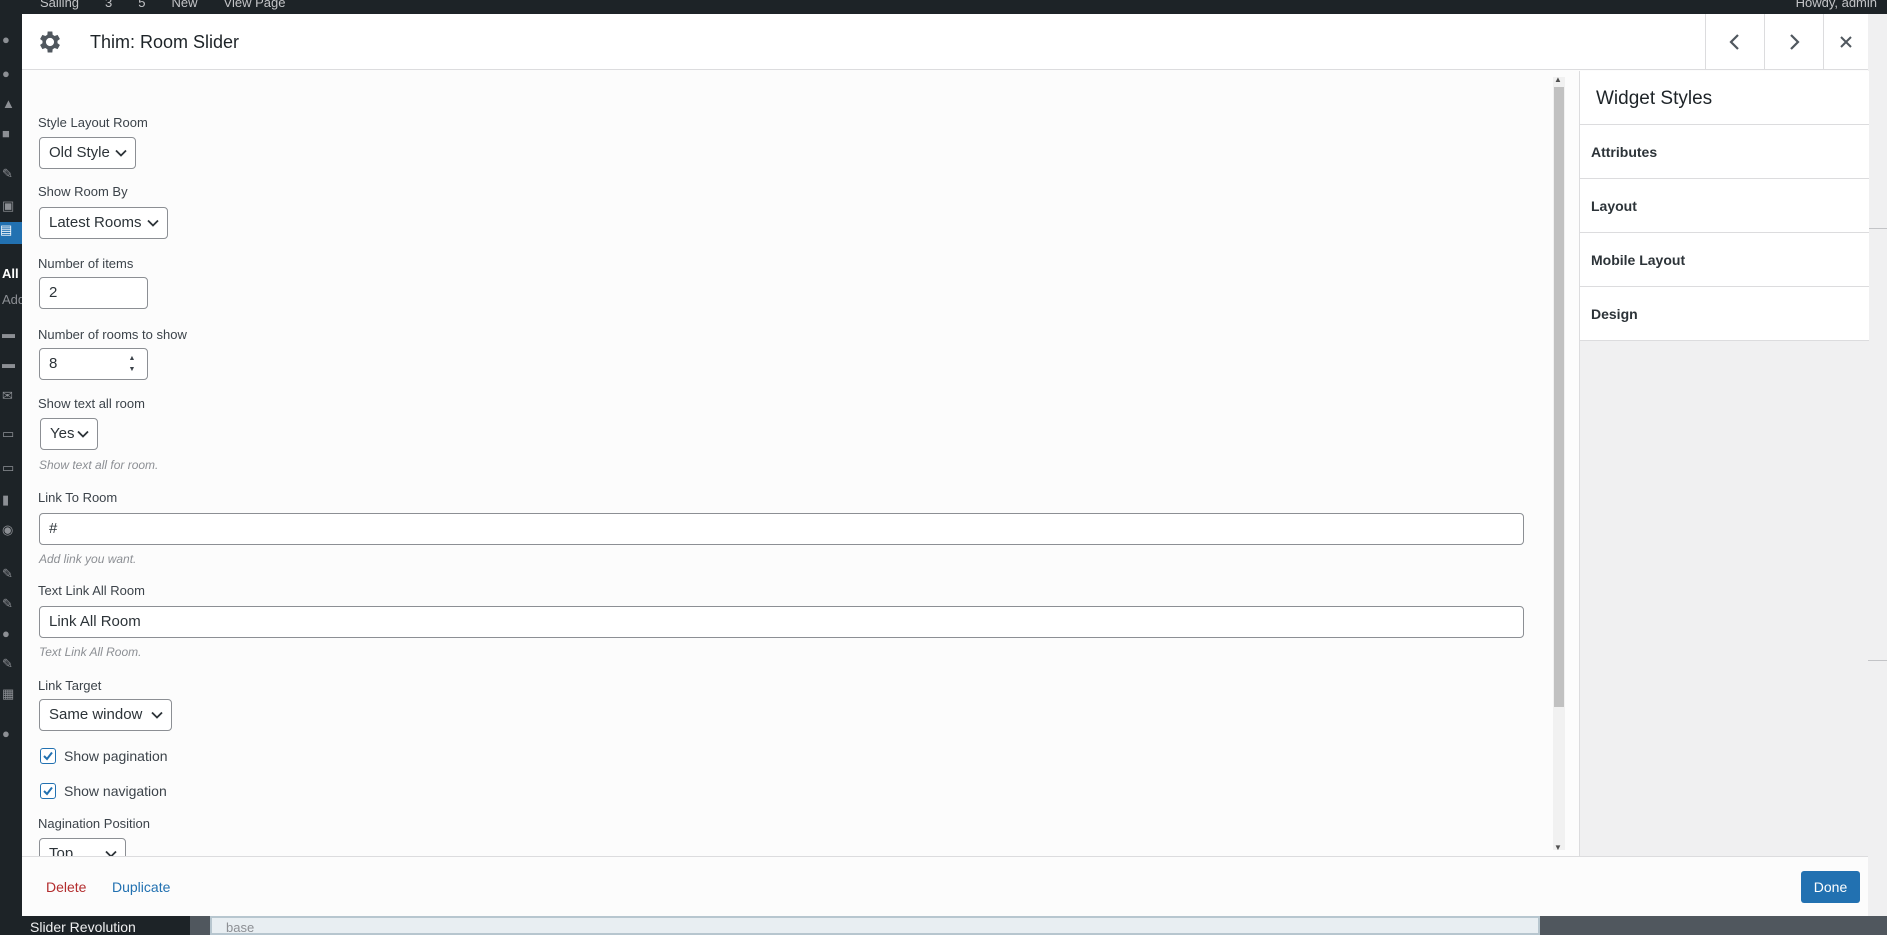 The image size is (1887, 935). What do you see at coordinates (165, 42) in the screenshot?
I see `dialog-title: Thim: Room Slider` at bounding box center [165, 42].